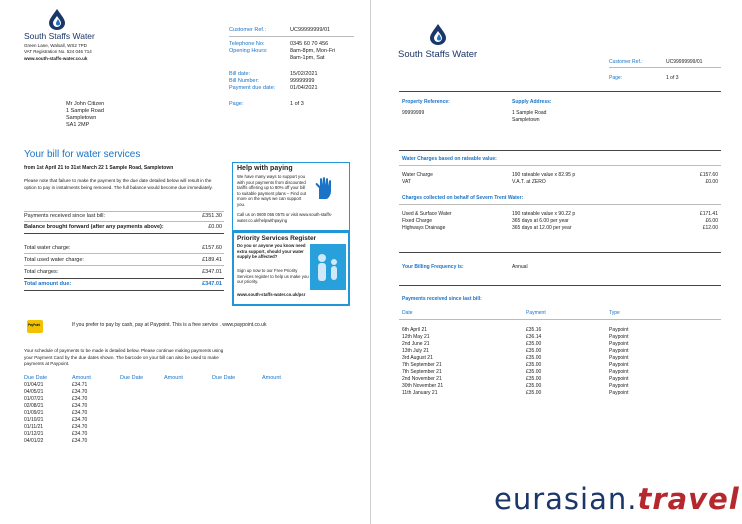 Image resolution: width=742 pixels, height=524 pixels. What do you see at coordinates (406, 182) in the screenshot?
I see `charge-item: VAT` at bounding box center [406, 182].